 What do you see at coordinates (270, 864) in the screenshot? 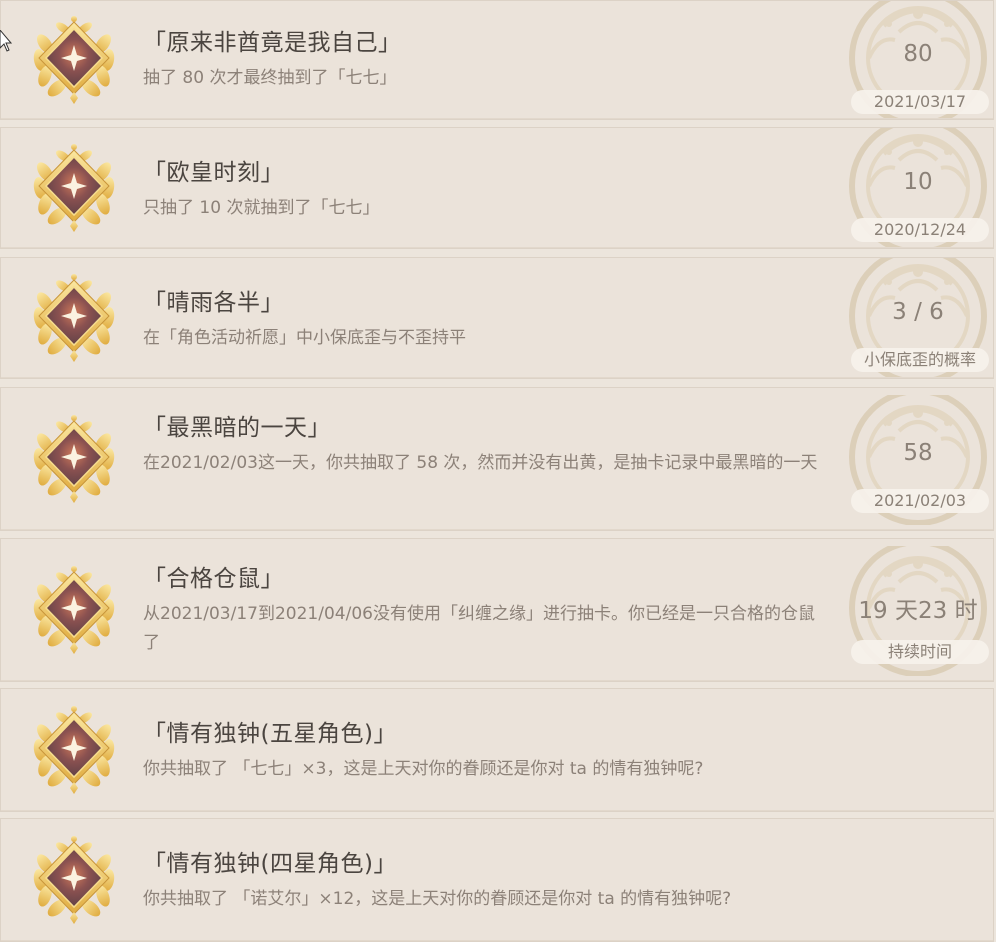
I see `achievement-title: 「情有独钟(四星角色)」` at bounding box center [270, 864].